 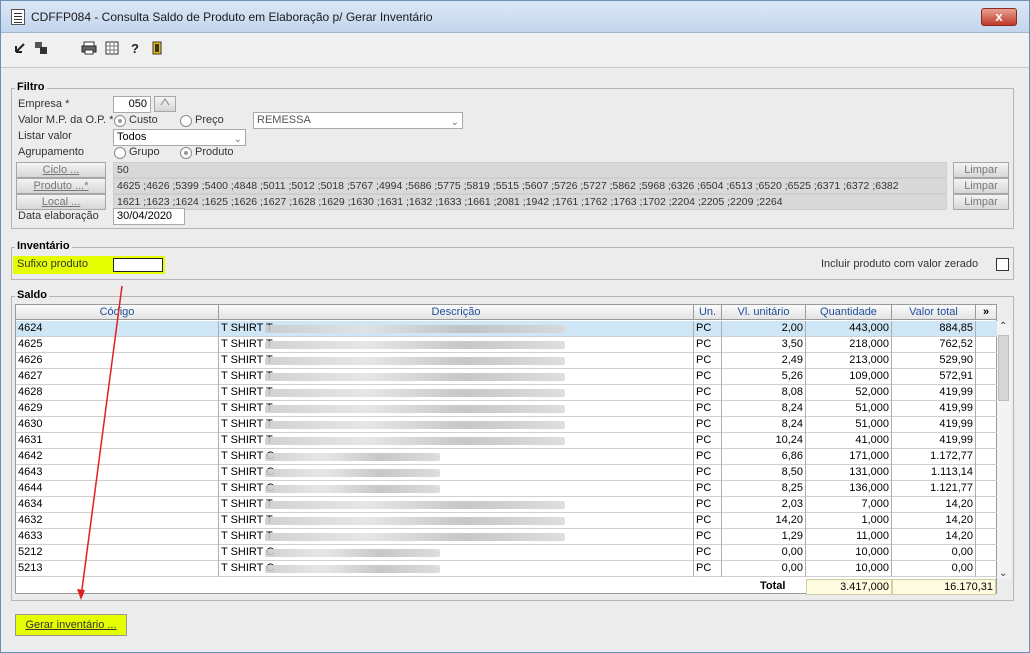 I want to click on help-icon: ?, so click(x=135, y=49).